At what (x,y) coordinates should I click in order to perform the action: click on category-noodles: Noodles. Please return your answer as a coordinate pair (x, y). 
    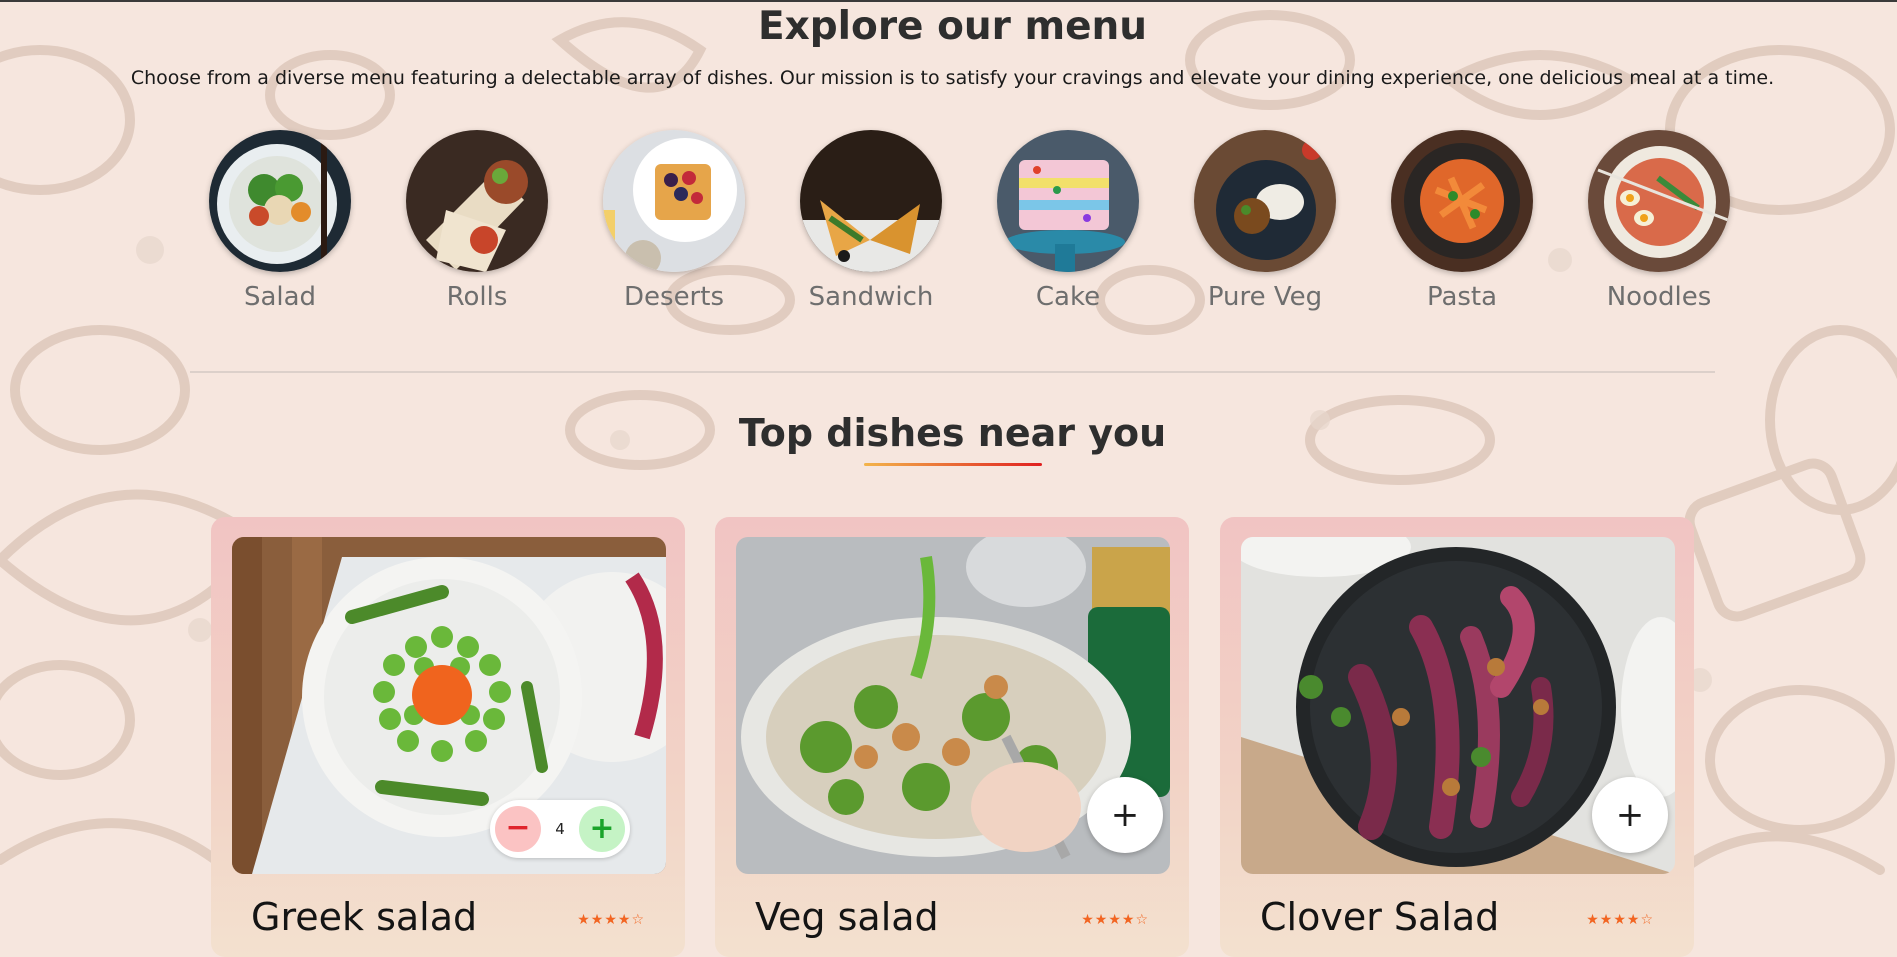
    Looking at the image, I should click on (1659, 221).